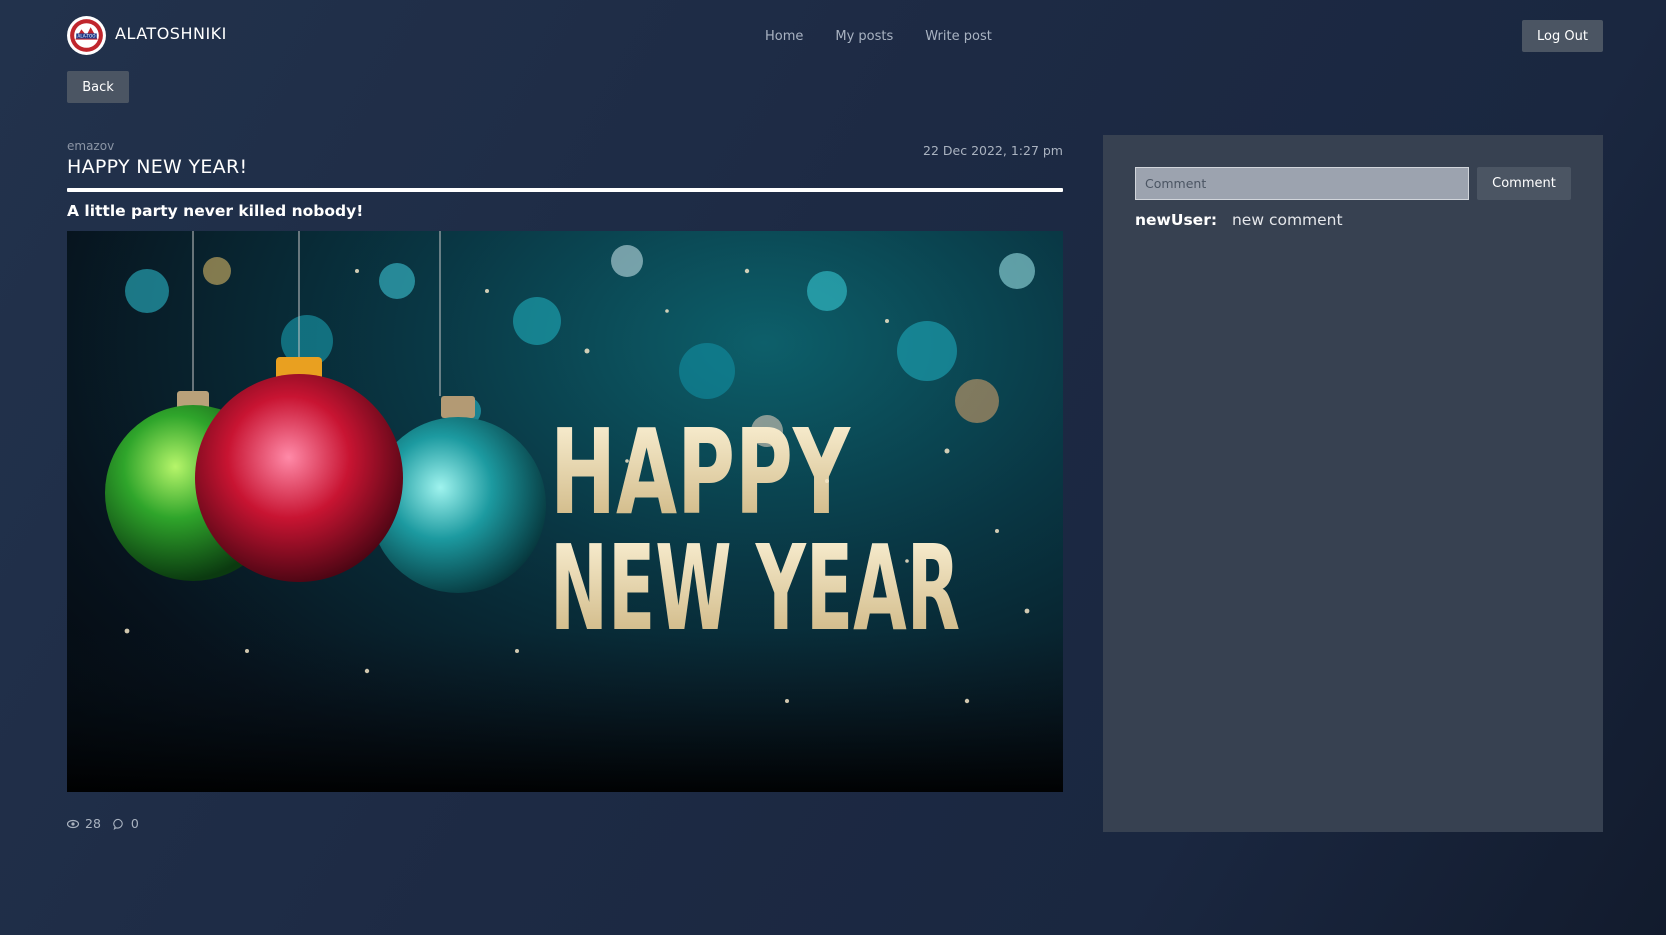 The height and width of the screenshot is (935, 1666). What do you see at coordinates (864, 36) in the screenshot?
I see `nav-my-posts: My posts` at bounding box center [864, 36].